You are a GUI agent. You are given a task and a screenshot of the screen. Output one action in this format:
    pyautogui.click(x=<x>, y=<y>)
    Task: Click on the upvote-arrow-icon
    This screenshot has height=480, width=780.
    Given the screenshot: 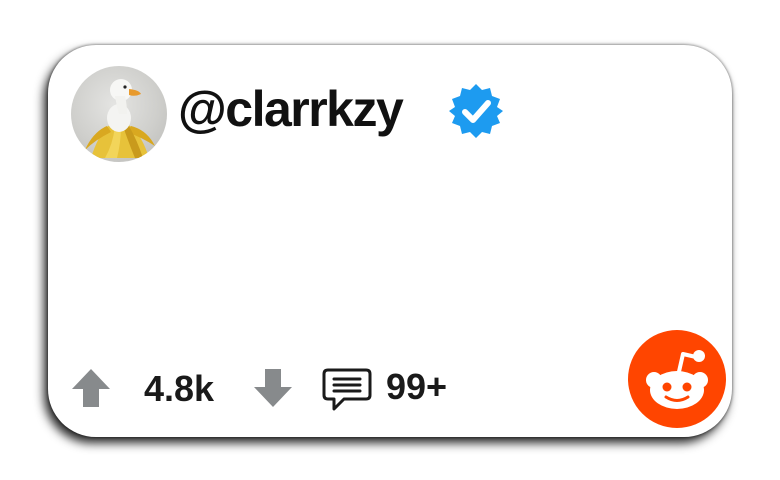 What is the action you would take?
    pyautogui.click(x=91, y=388)
    